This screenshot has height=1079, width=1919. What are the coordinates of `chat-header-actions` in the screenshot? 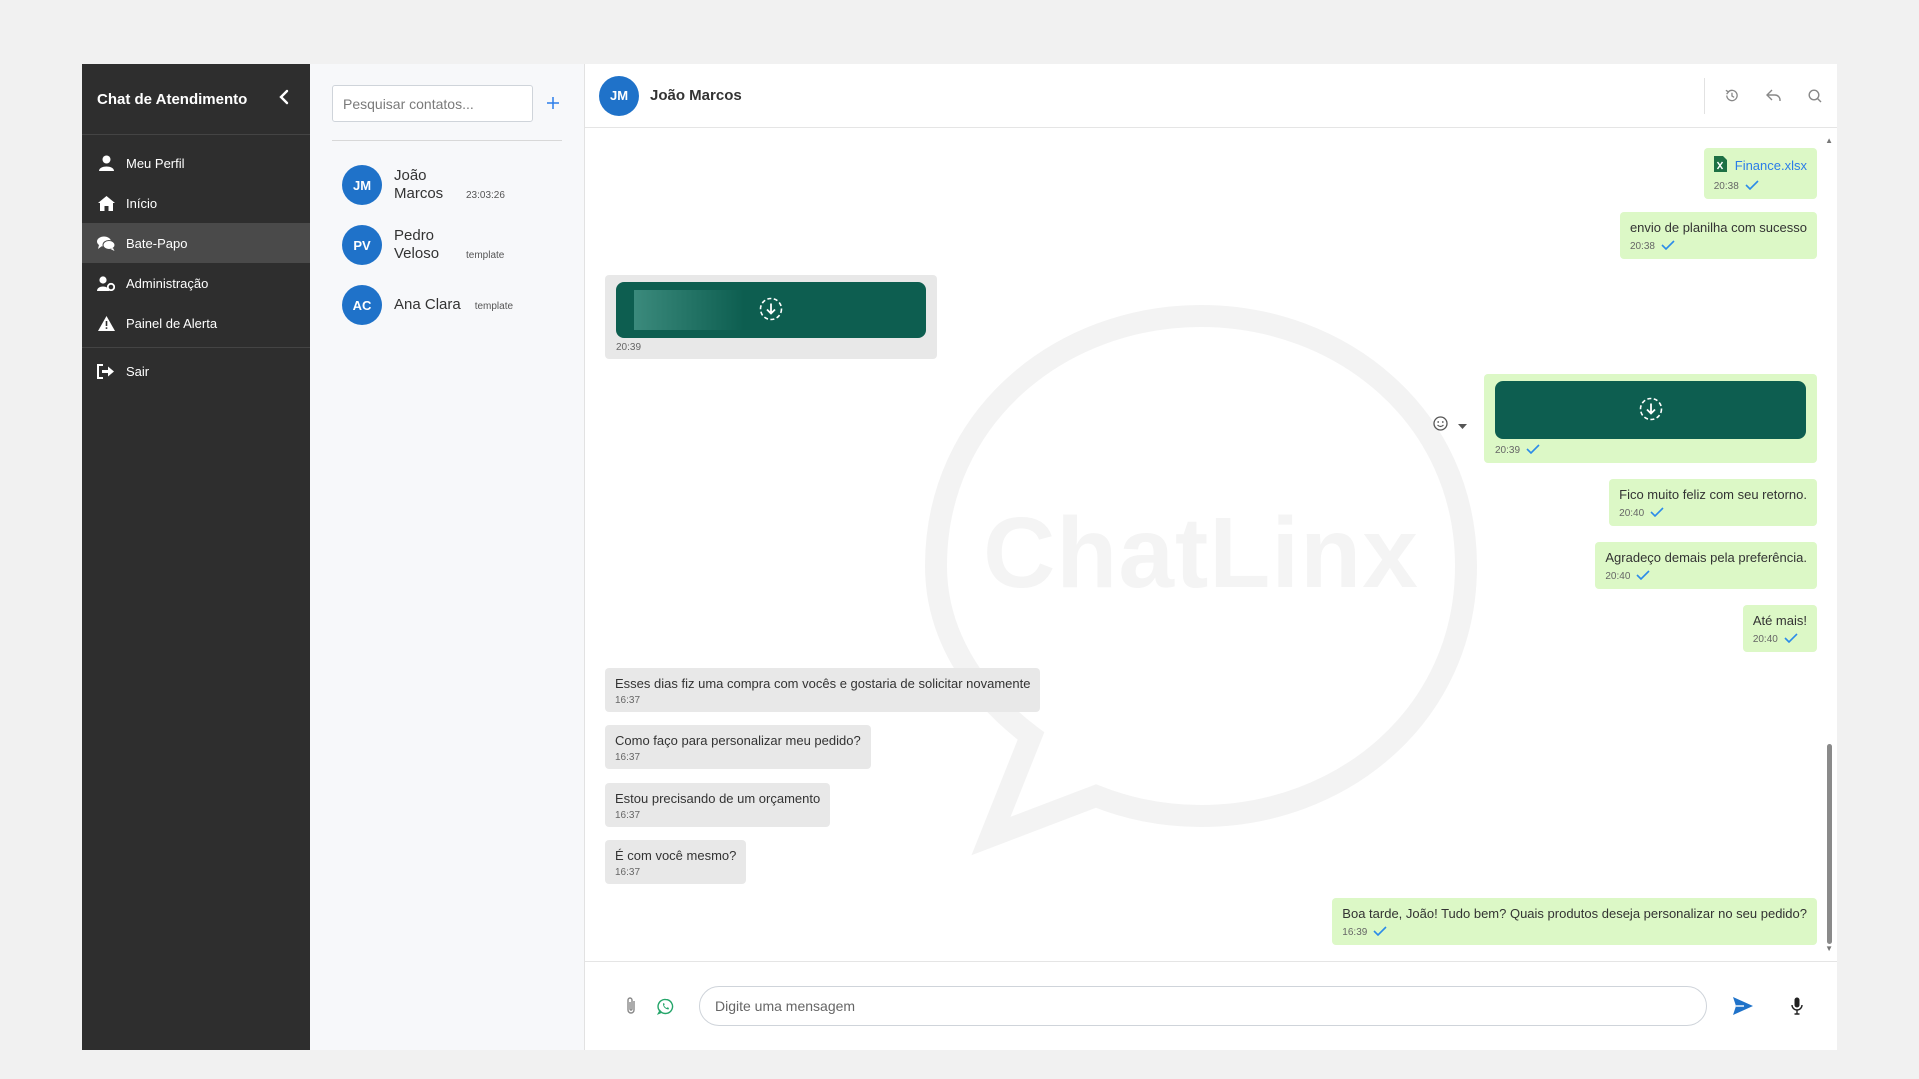 It's located at (1763, 95).